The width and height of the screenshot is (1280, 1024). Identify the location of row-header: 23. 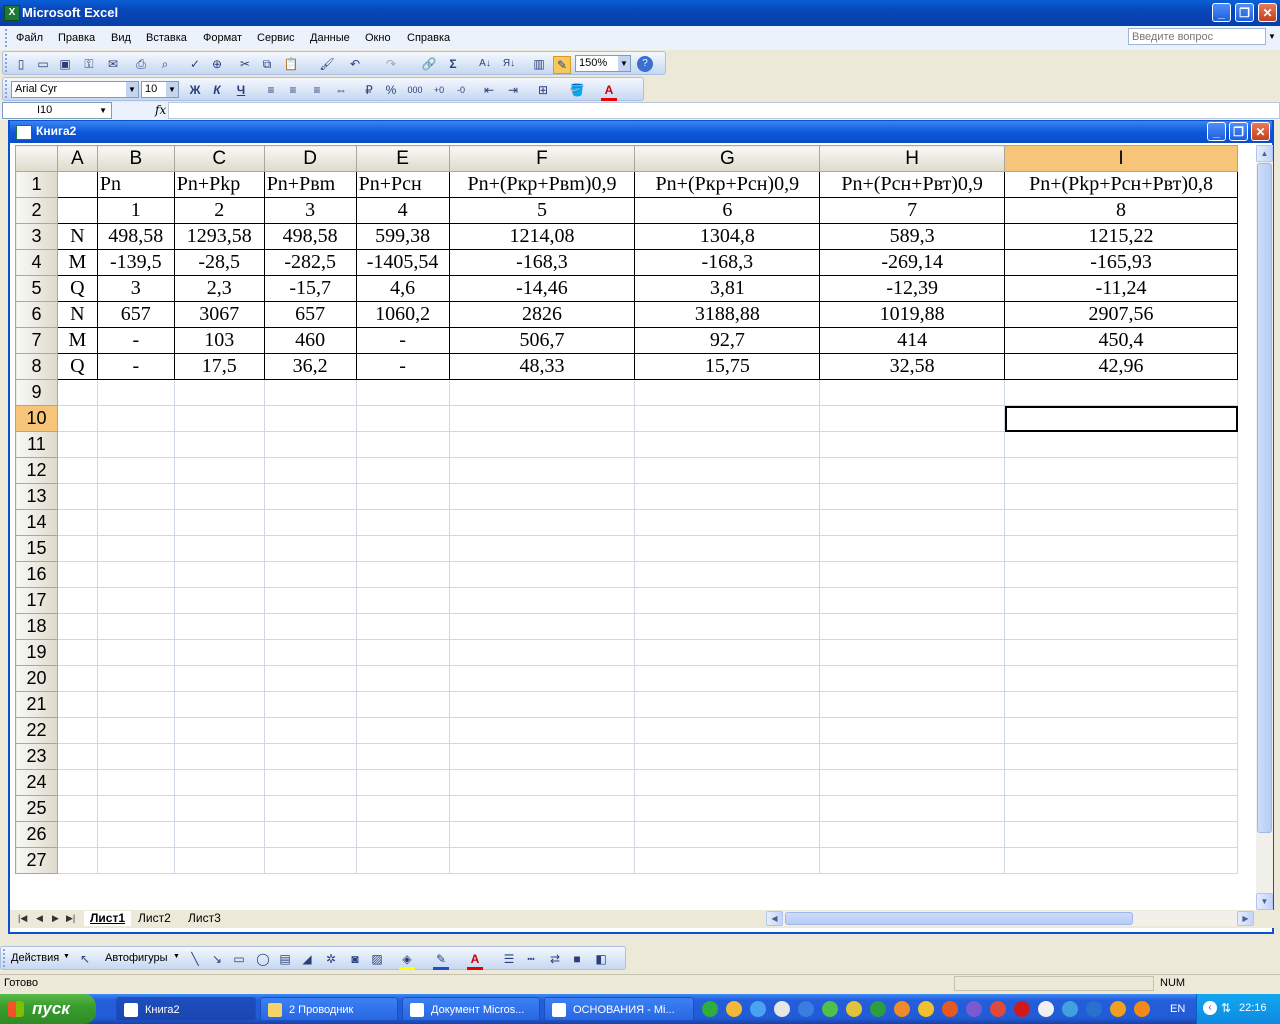
(36, 756).